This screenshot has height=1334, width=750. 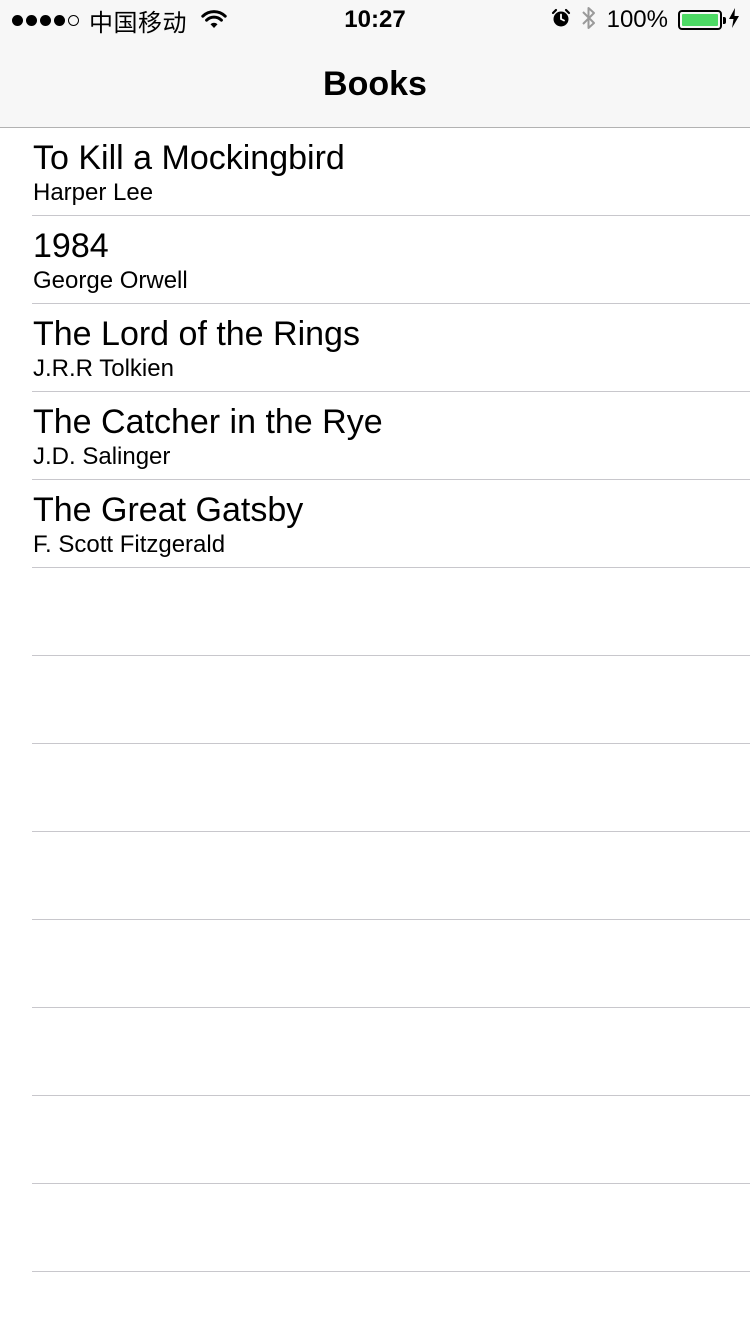 I want to click on row-separator, so click(x=391, y=1271).